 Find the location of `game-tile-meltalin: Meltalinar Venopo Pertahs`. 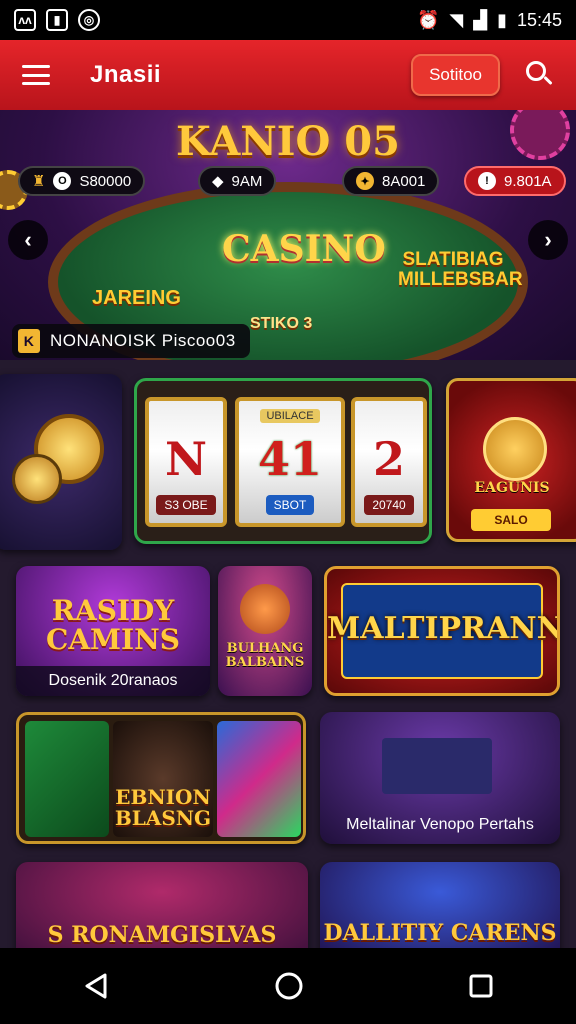

game-tile-meltalin: Meltalinar Venopo Pertahs is located at coordinates (440, 778).